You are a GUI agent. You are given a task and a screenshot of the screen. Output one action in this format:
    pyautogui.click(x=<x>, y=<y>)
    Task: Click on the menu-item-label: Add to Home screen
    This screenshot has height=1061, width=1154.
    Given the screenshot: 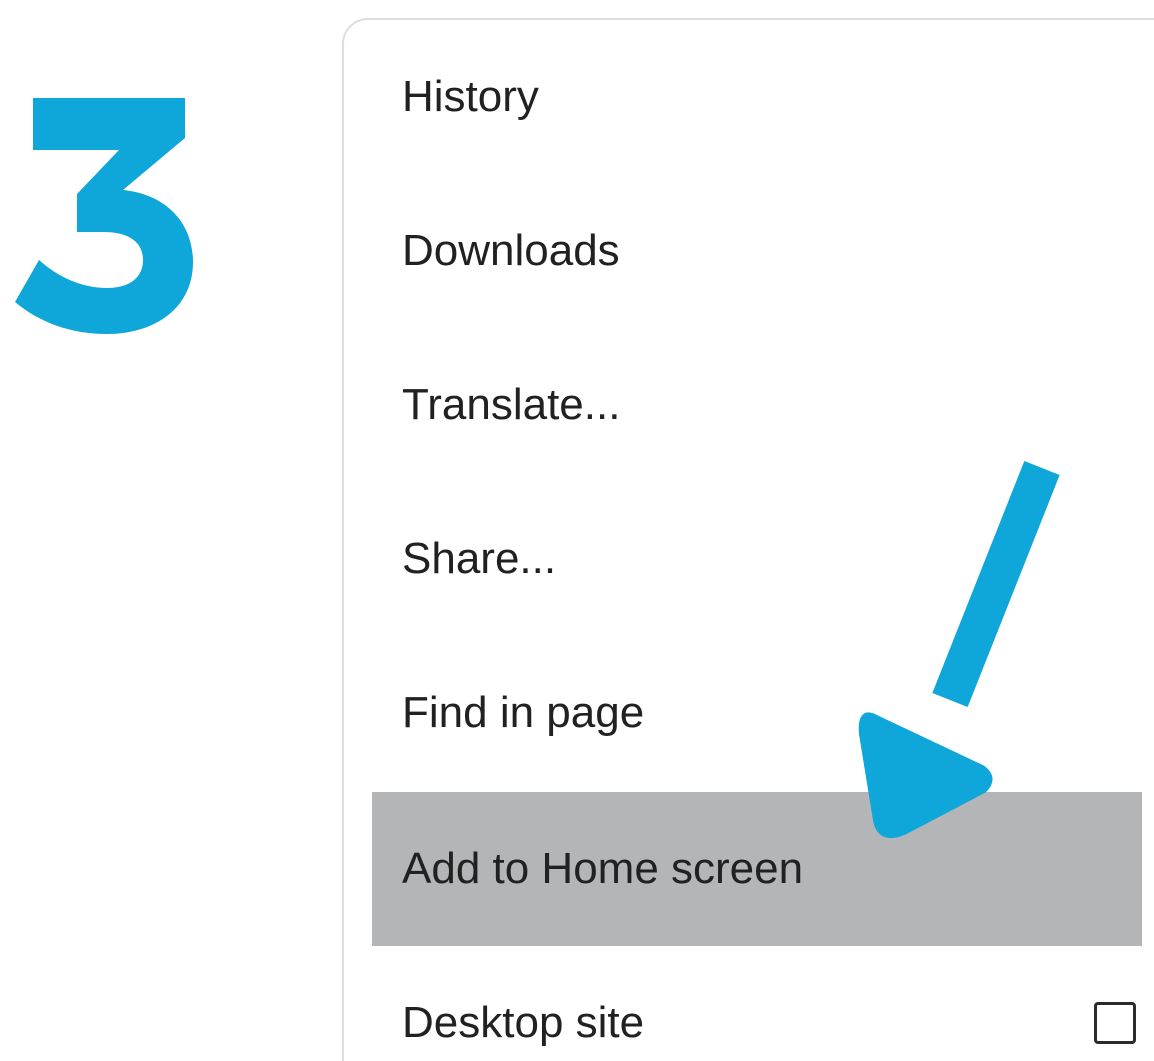 What is the action you would take?
    pyautogui.click(x=603, y=868)
    